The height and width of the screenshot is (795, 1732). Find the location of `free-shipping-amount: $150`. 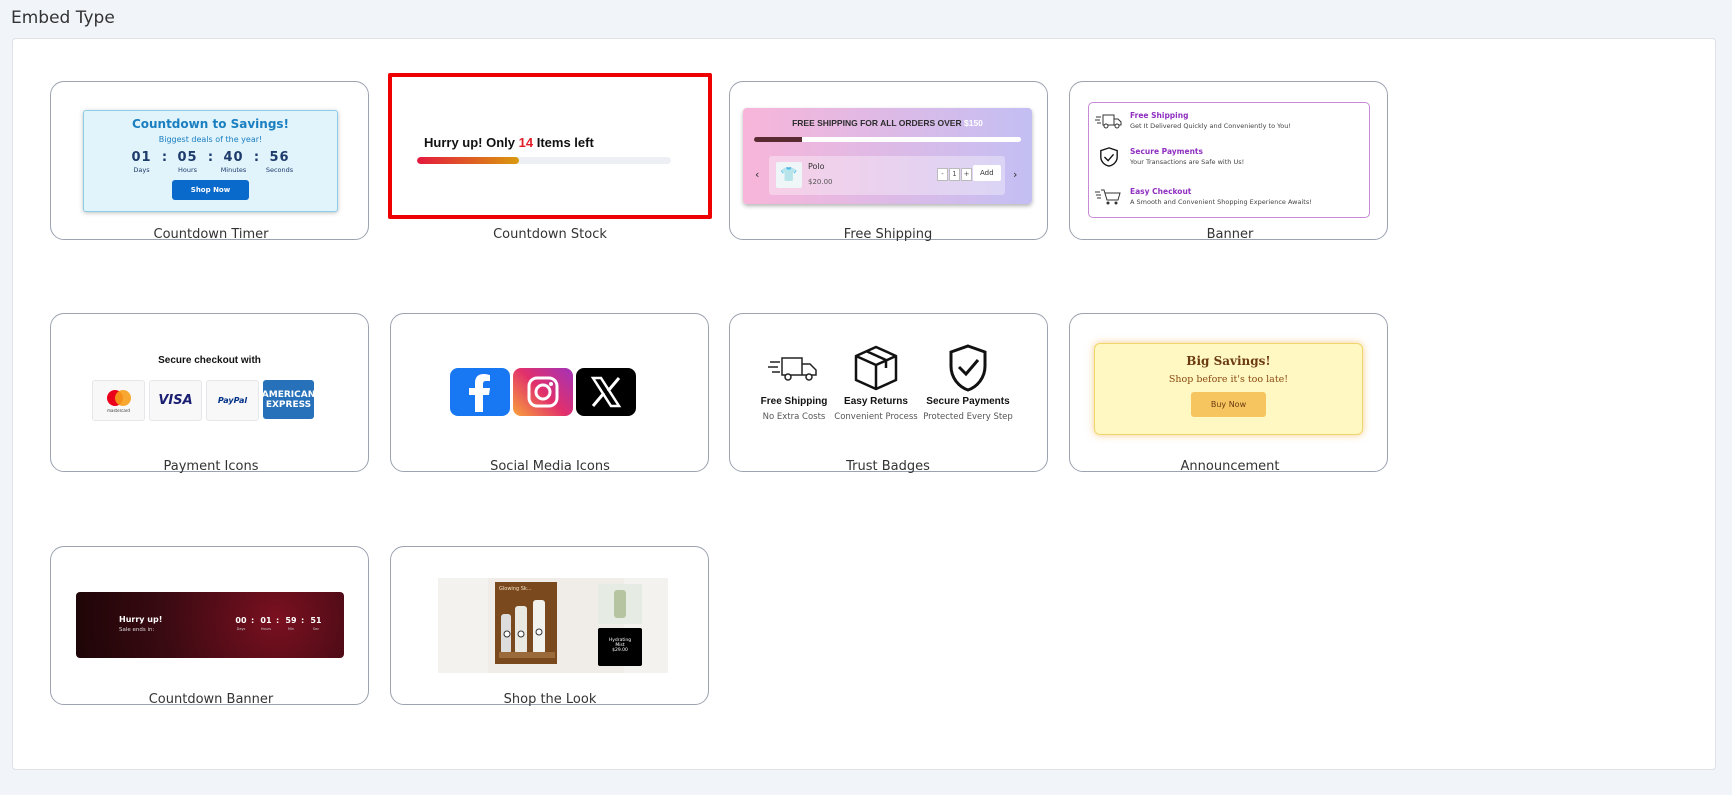

free-shipping-amount: $150 is located at coordinates (973, 123).